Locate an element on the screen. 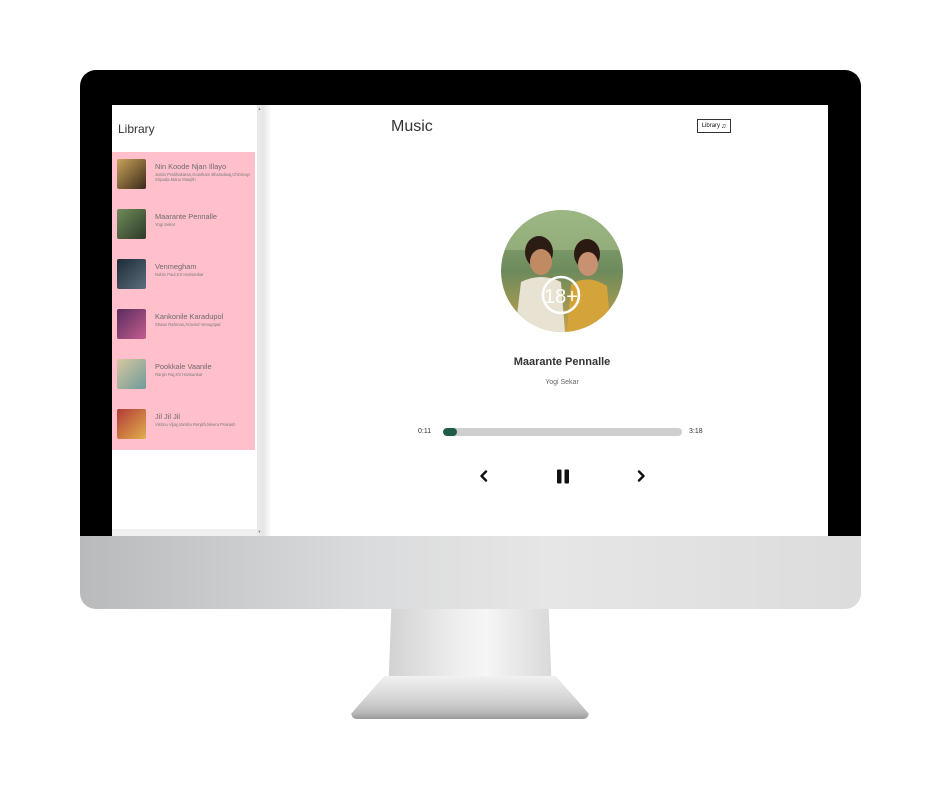 The image size is (940, 788). song-title: Venmegham is located at coordinates (176, 266).